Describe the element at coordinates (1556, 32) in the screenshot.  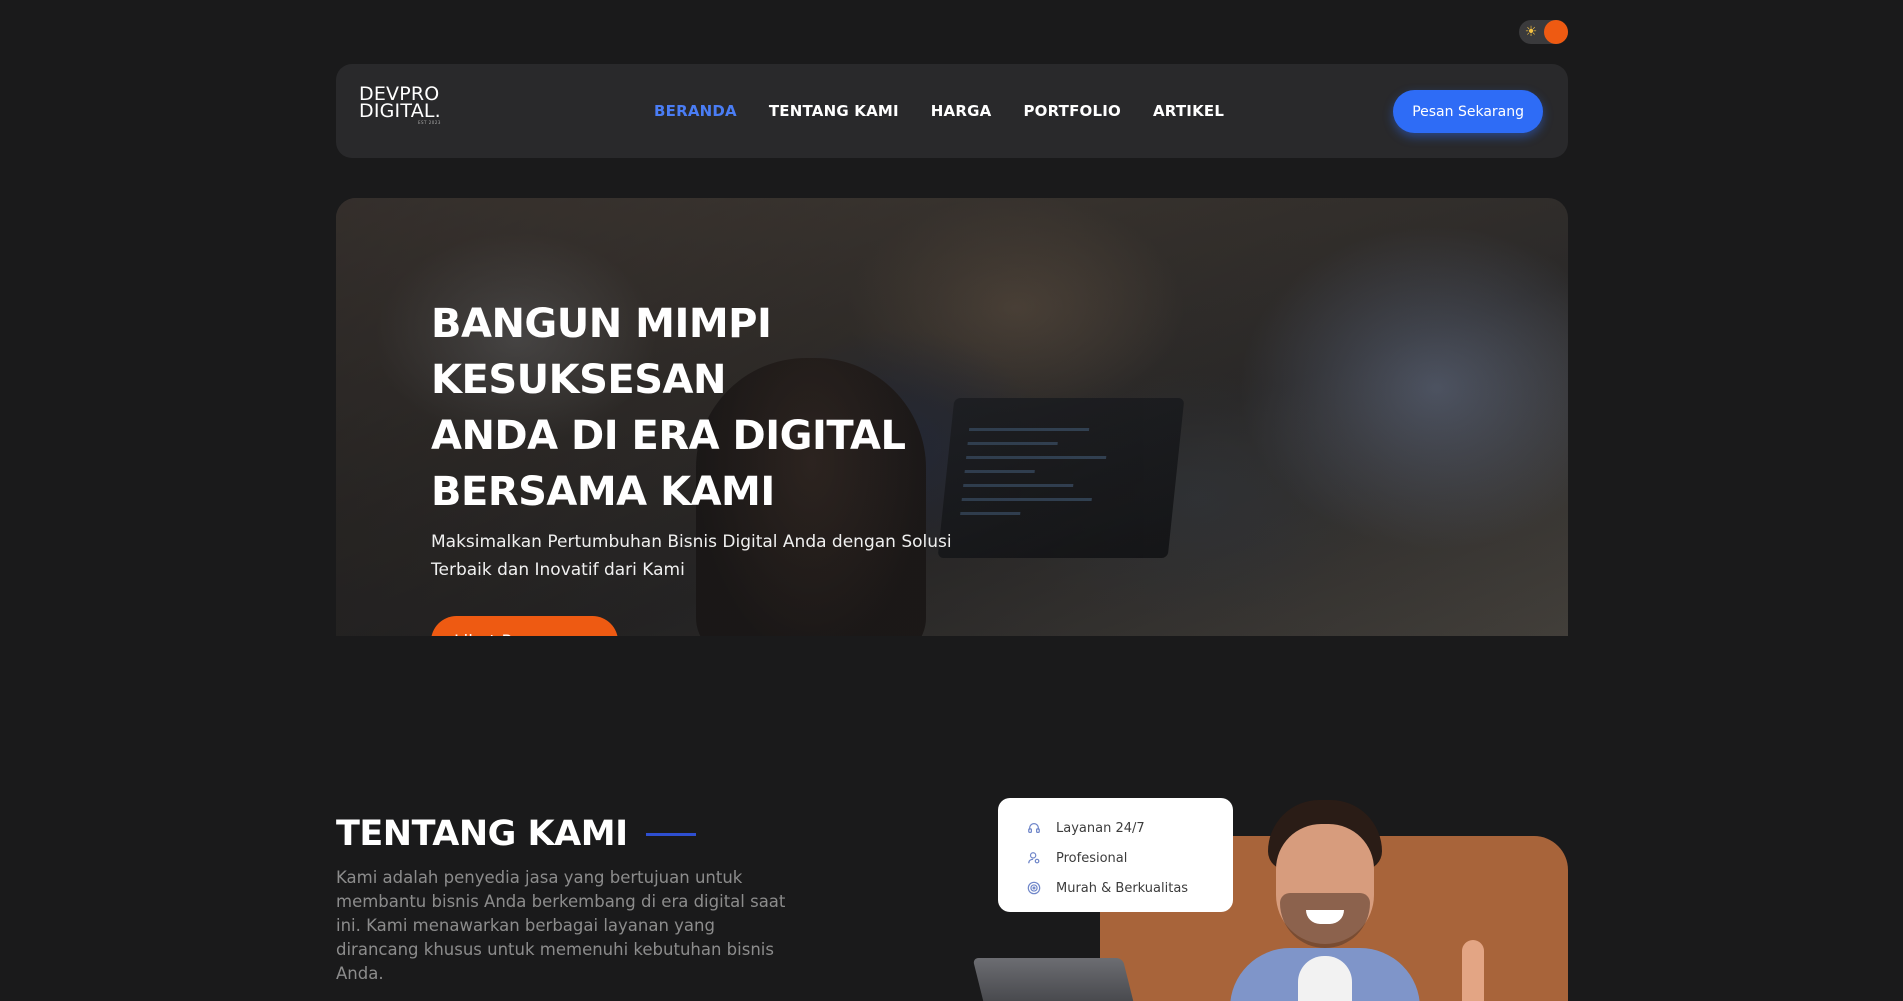
I see `theme-toggle-knob` at that location.